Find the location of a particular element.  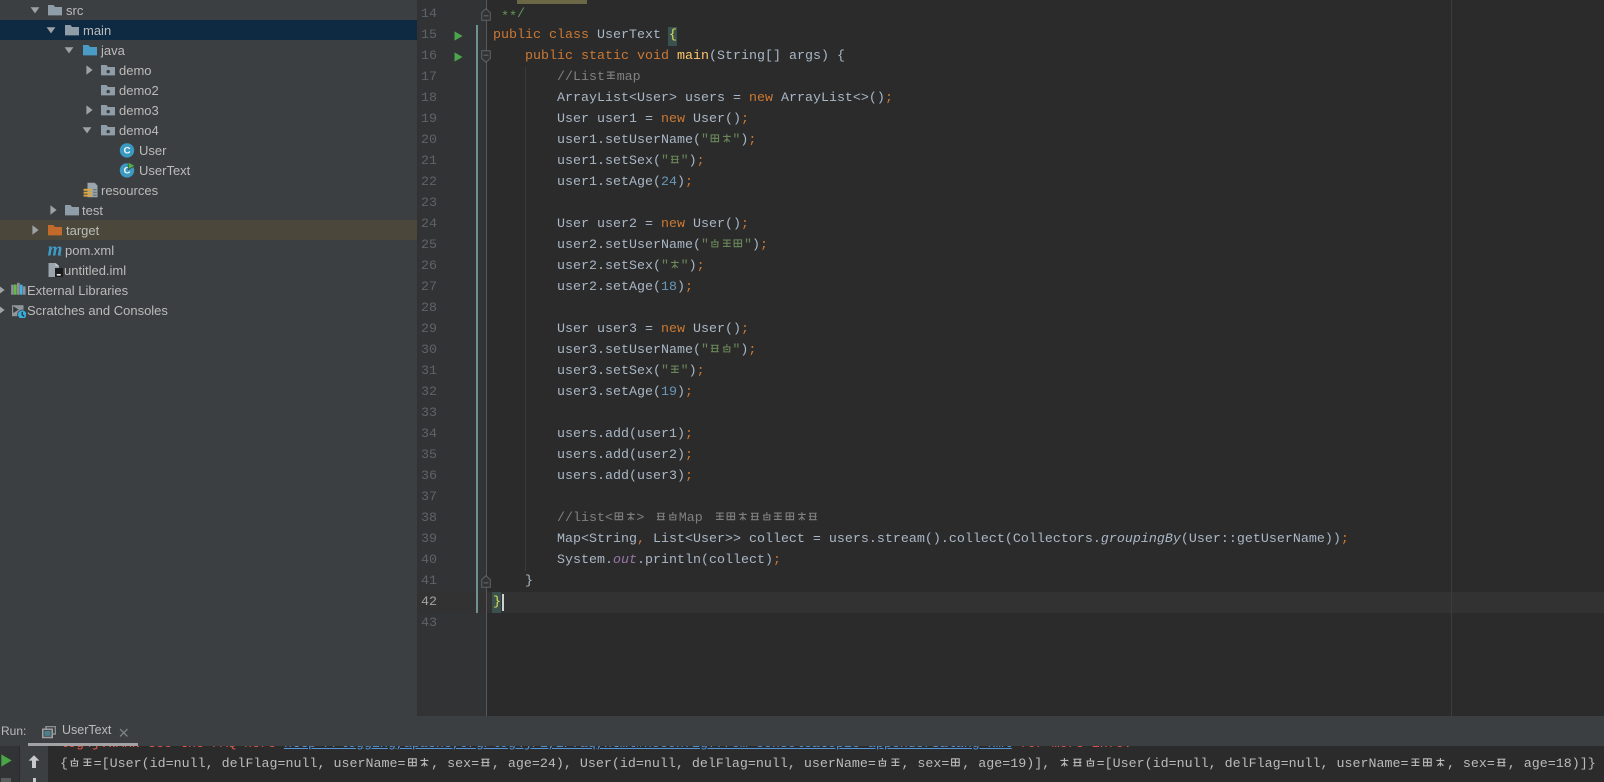

svg-text: m is located at coordinates (55, 250).